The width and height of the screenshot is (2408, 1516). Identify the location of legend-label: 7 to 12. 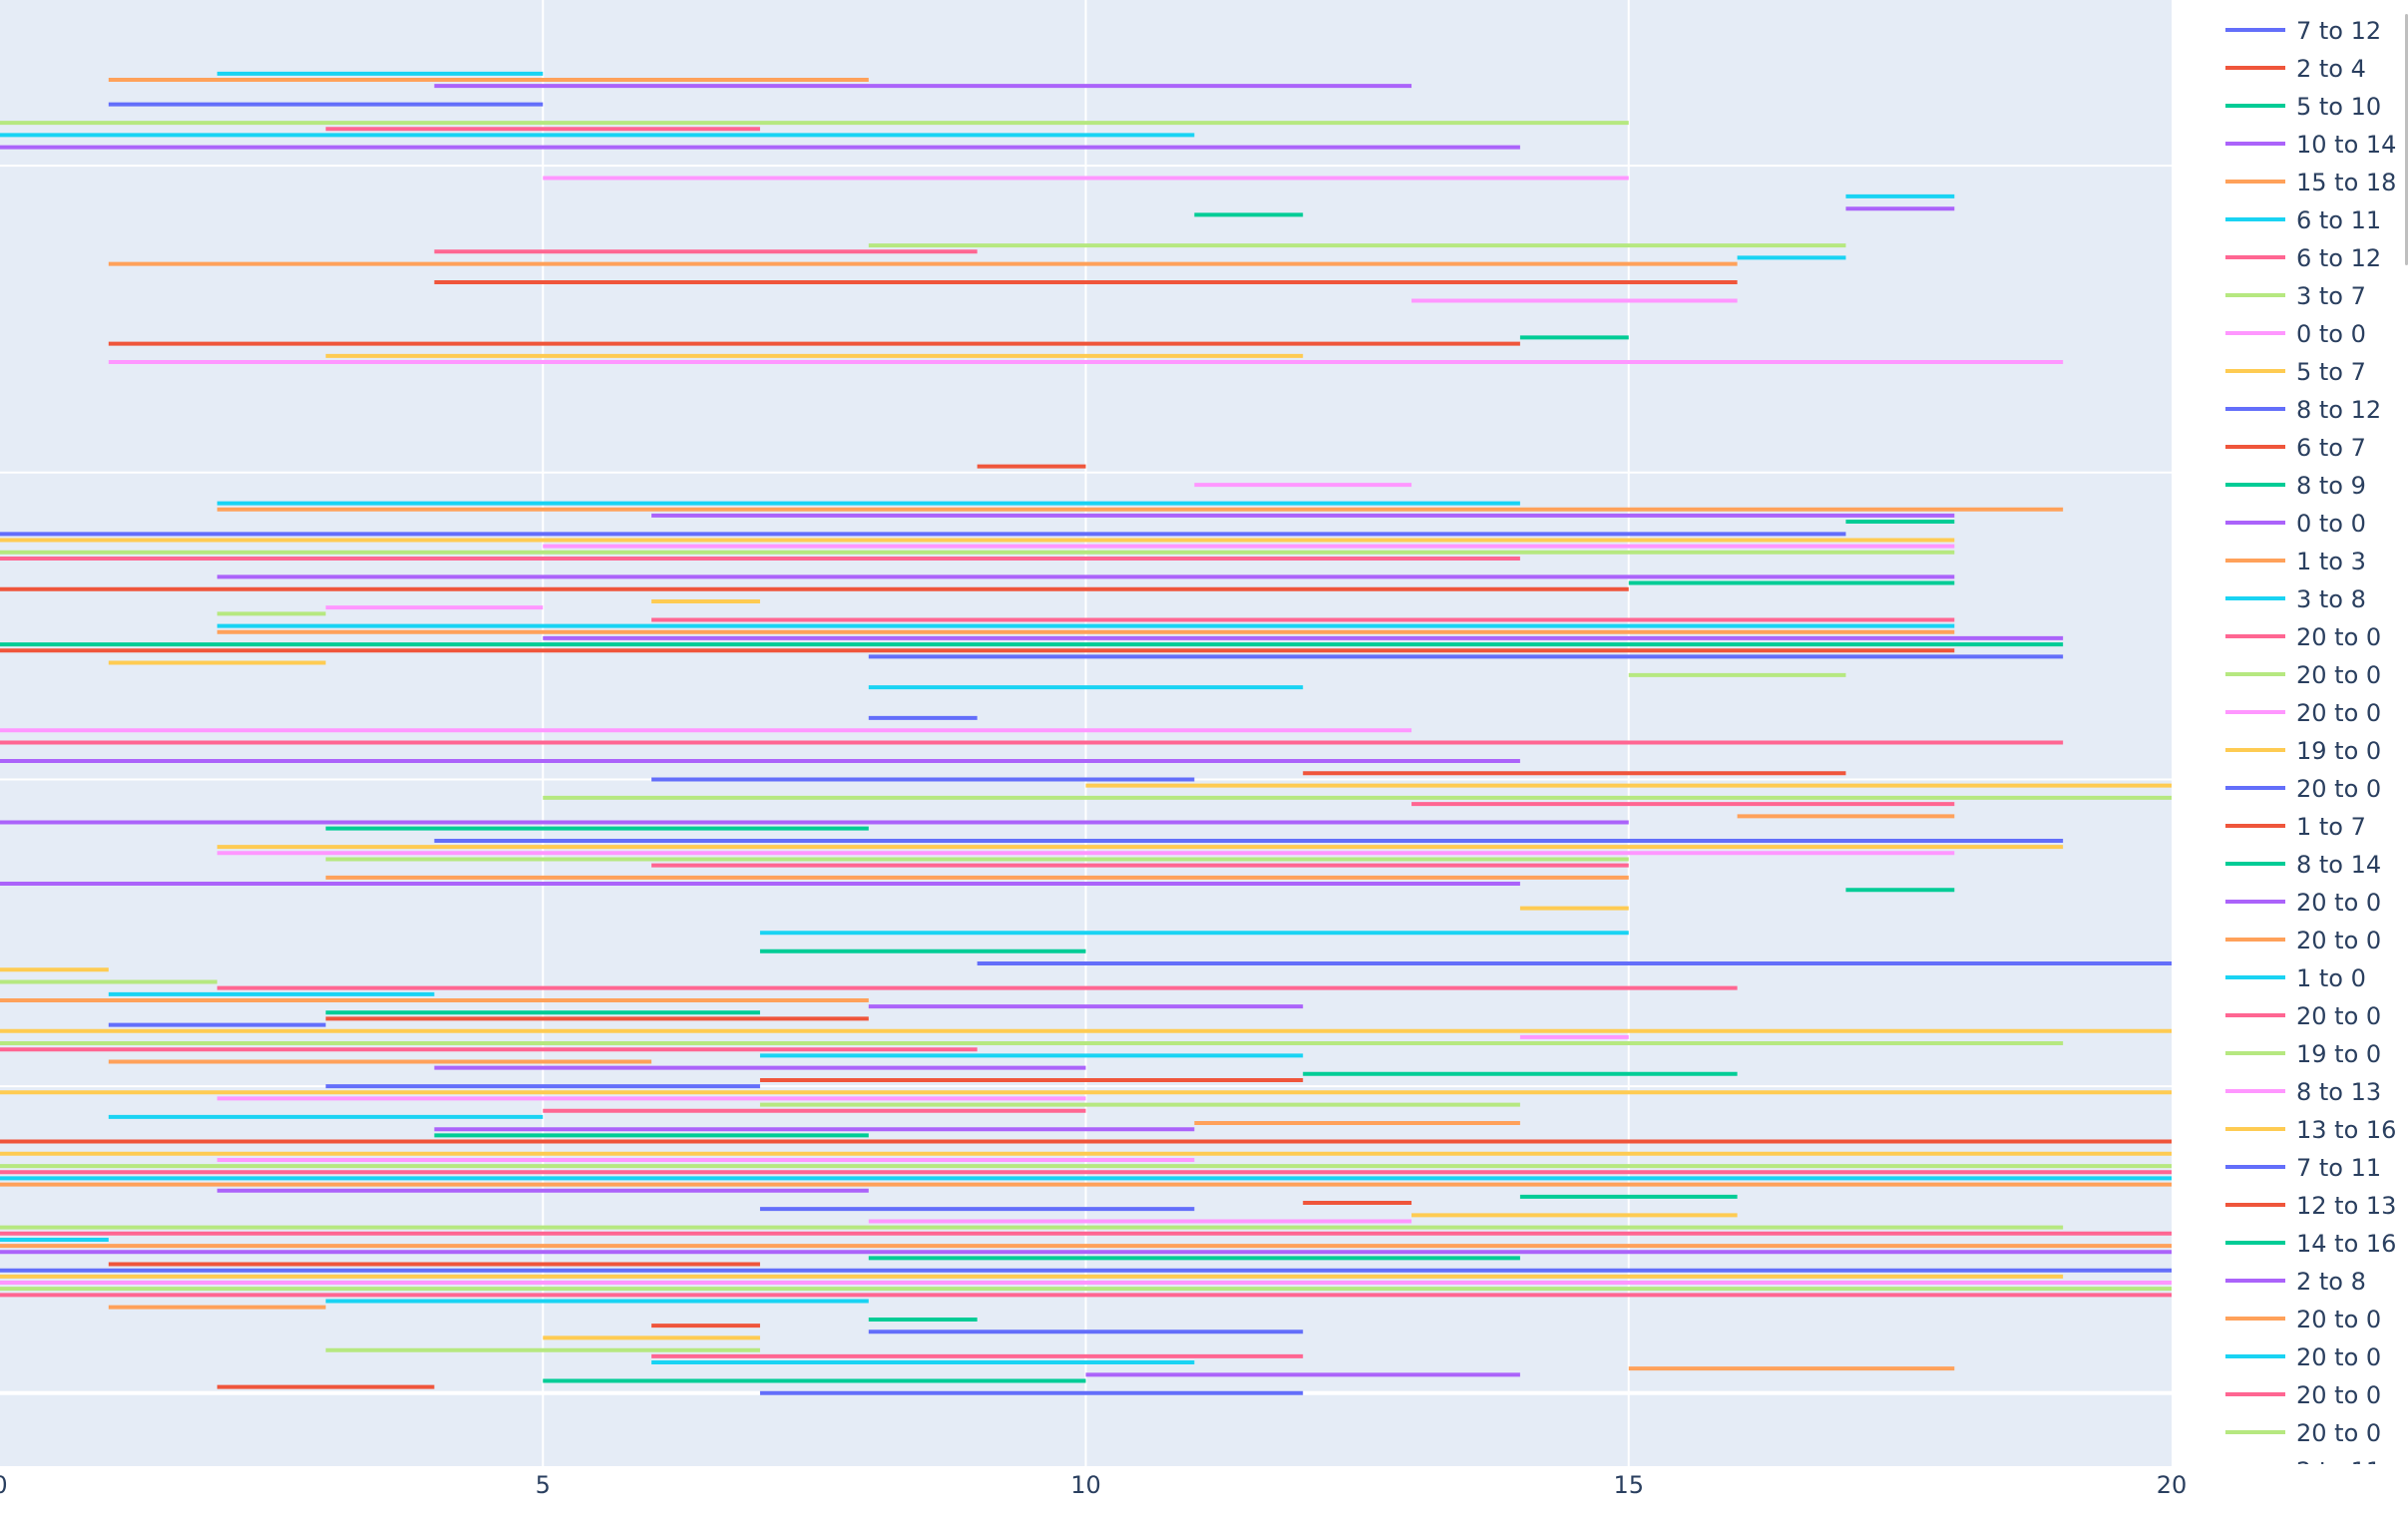
(2339, 31).